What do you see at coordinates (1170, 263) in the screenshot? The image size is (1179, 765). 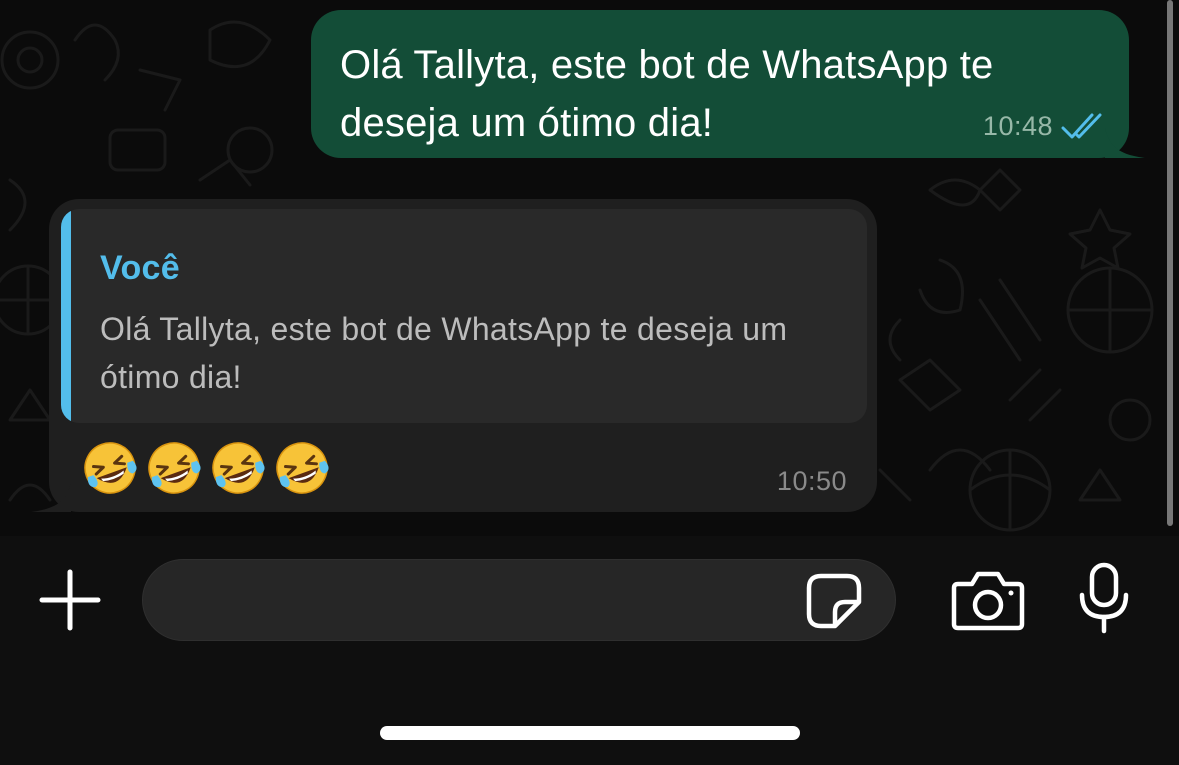 I see `chat-scrollbar` at bounding box center [1170, 263].